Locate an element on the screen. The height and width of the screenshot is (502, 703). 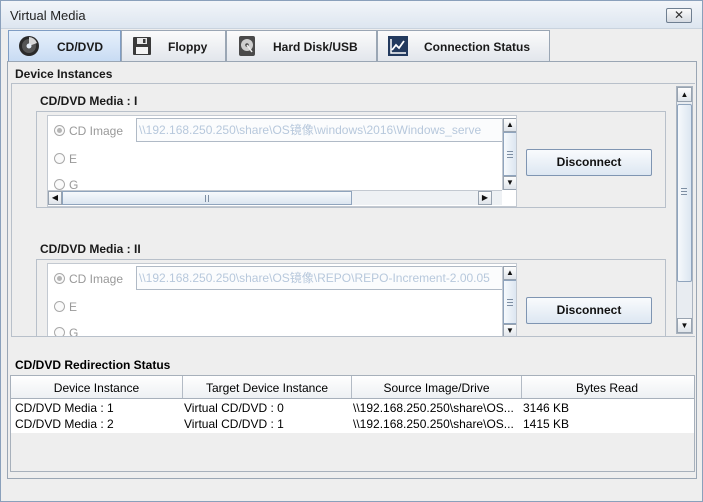
close-icon: ✕ is located at coordinates (679, 15).